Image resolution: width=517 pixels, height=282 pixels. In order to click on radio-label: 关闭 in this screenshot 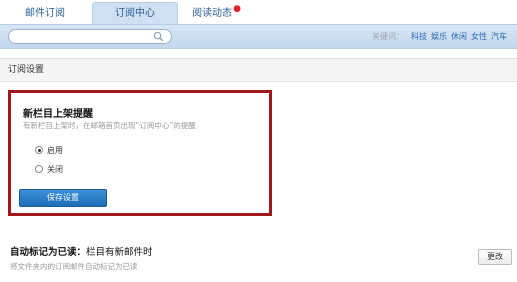, I will do `click(55, 169)`.